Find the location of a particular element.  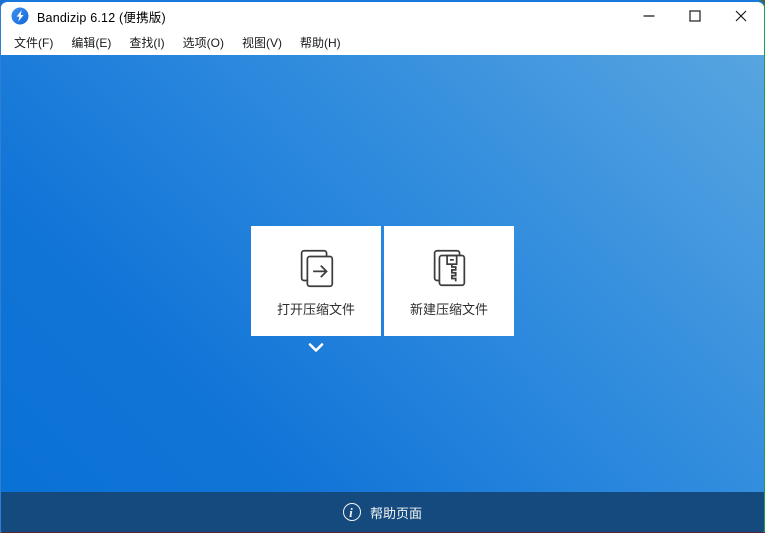

open-archive-icon is located at coordinates (317, 268).